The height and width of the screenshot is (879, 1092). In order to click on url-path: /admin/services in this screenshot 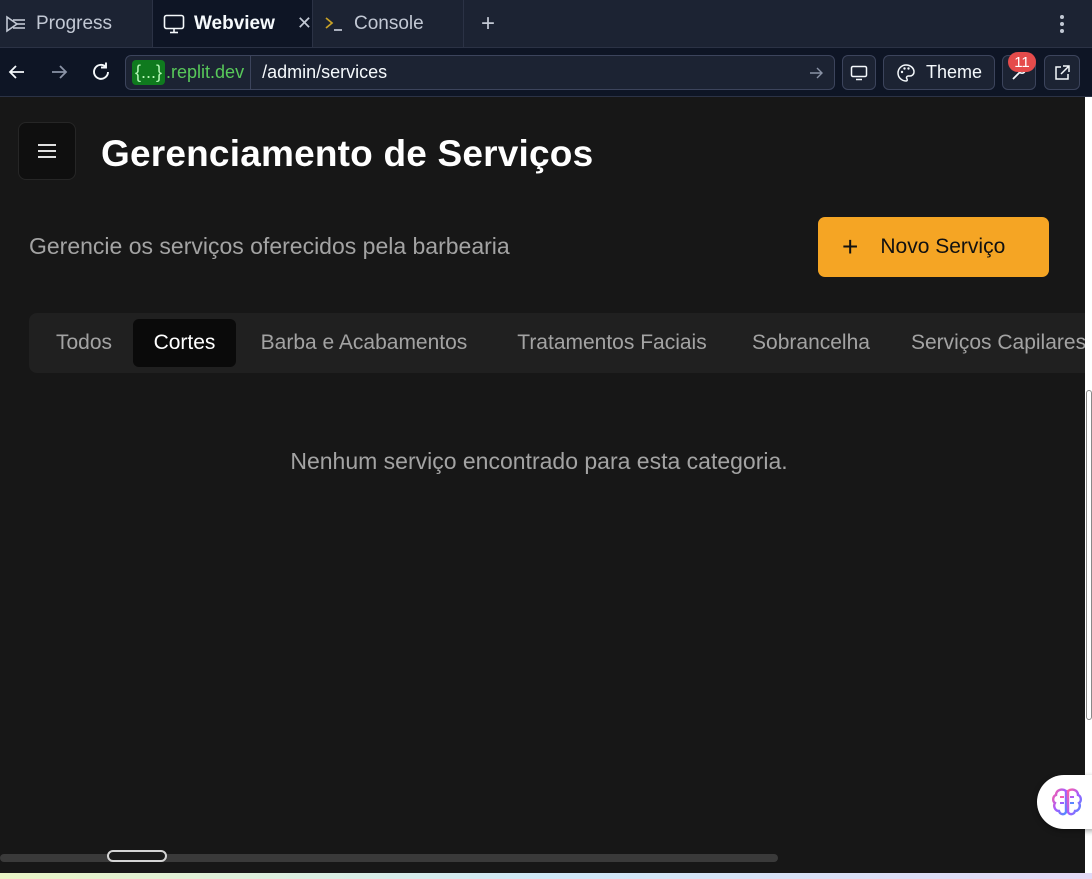, I will do `click(524, 72)`.